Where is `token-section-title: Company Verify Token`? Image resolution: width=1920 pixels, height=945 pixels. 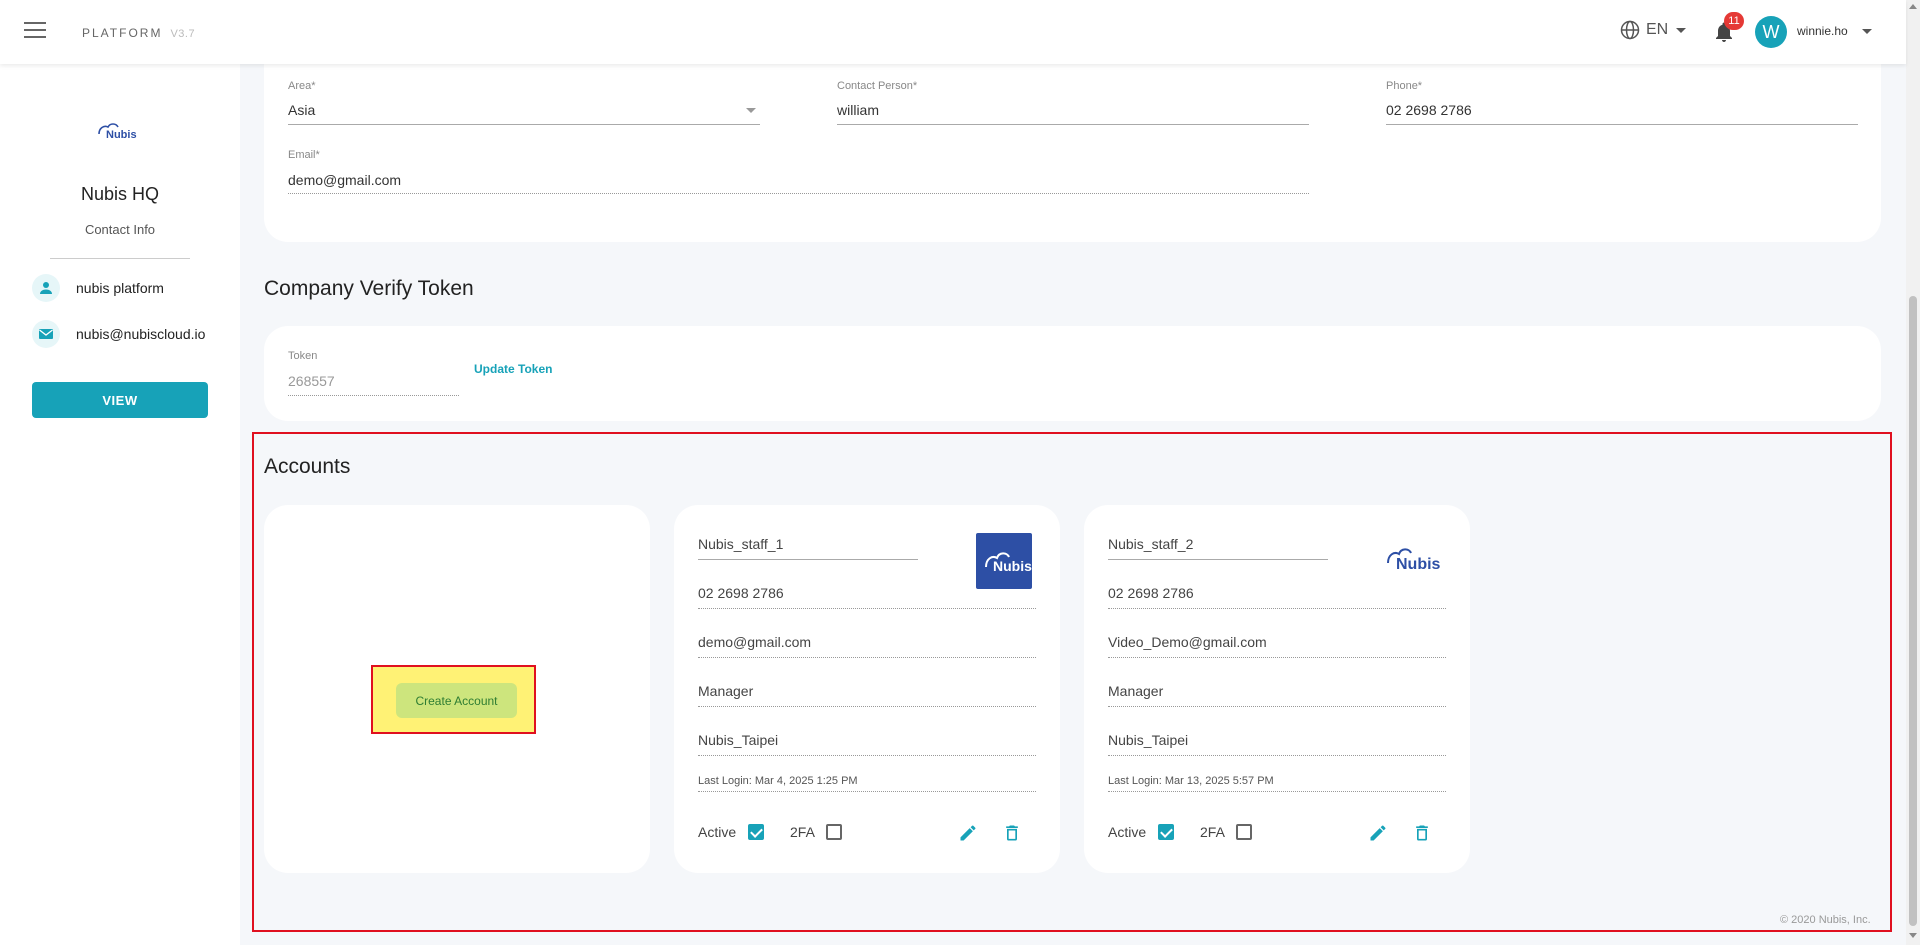
token-section-title: Company Verify Token is located at coordinates (369, 288).